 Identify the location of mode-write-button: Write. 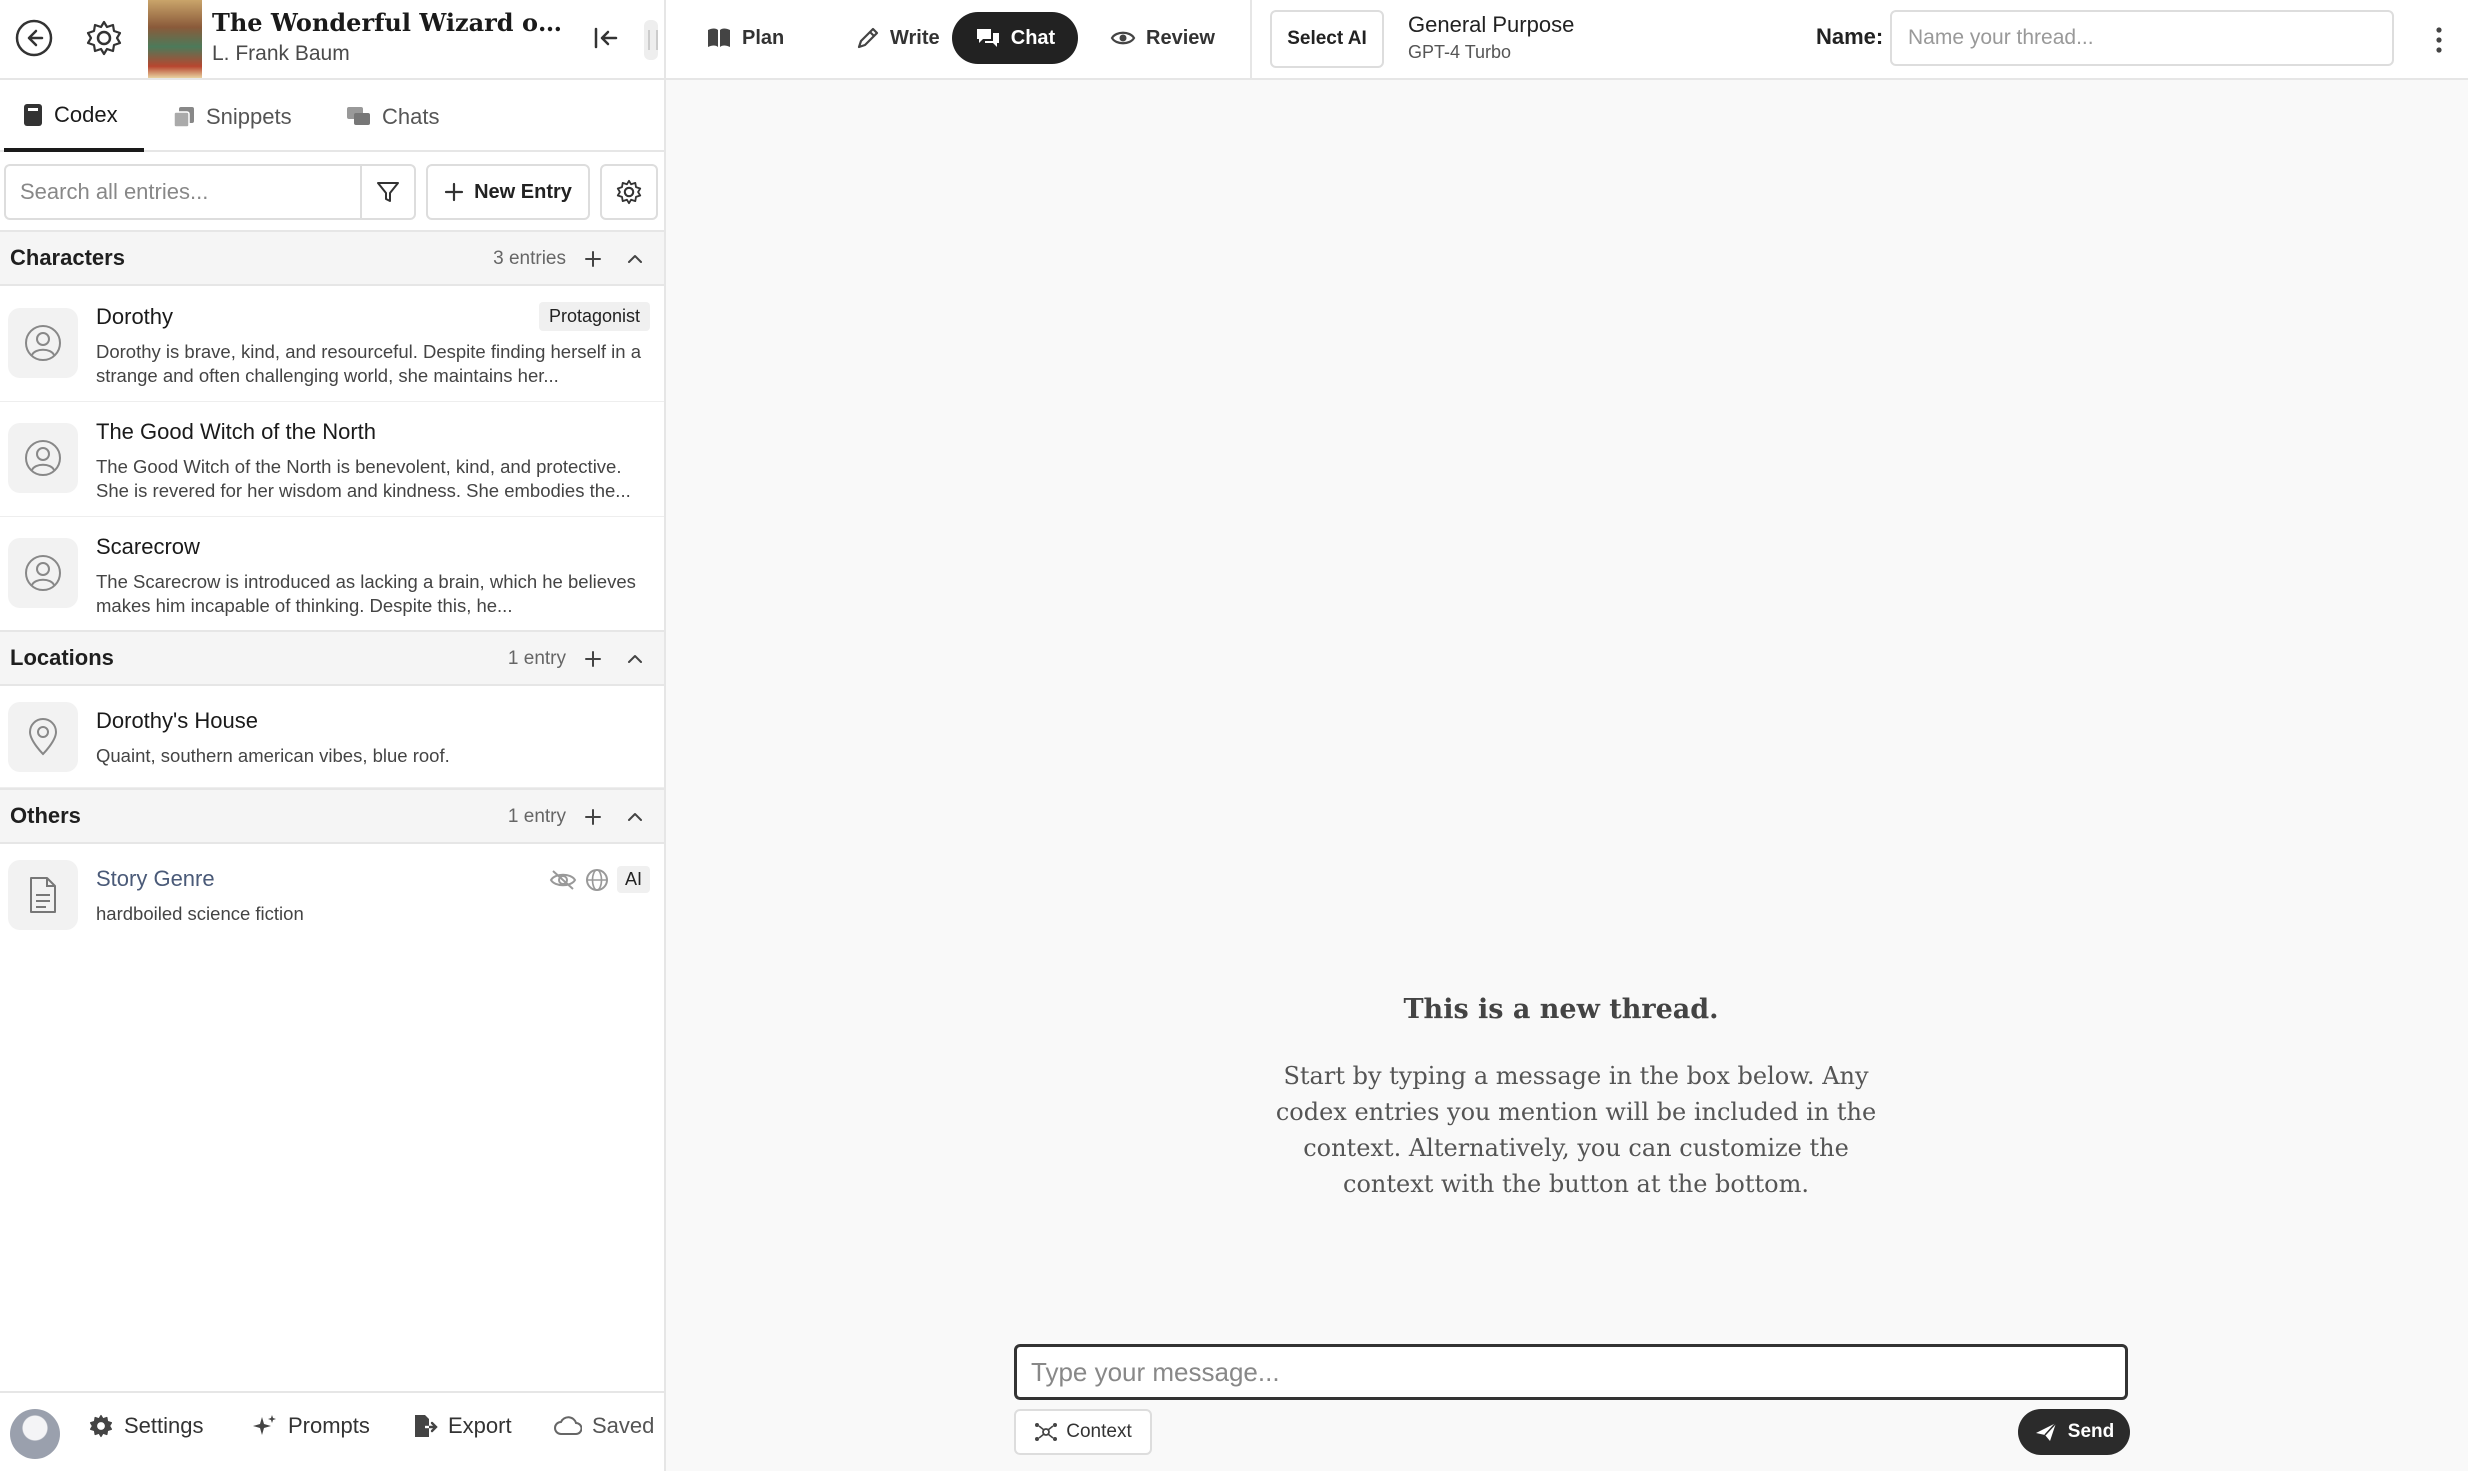
(898, 38).